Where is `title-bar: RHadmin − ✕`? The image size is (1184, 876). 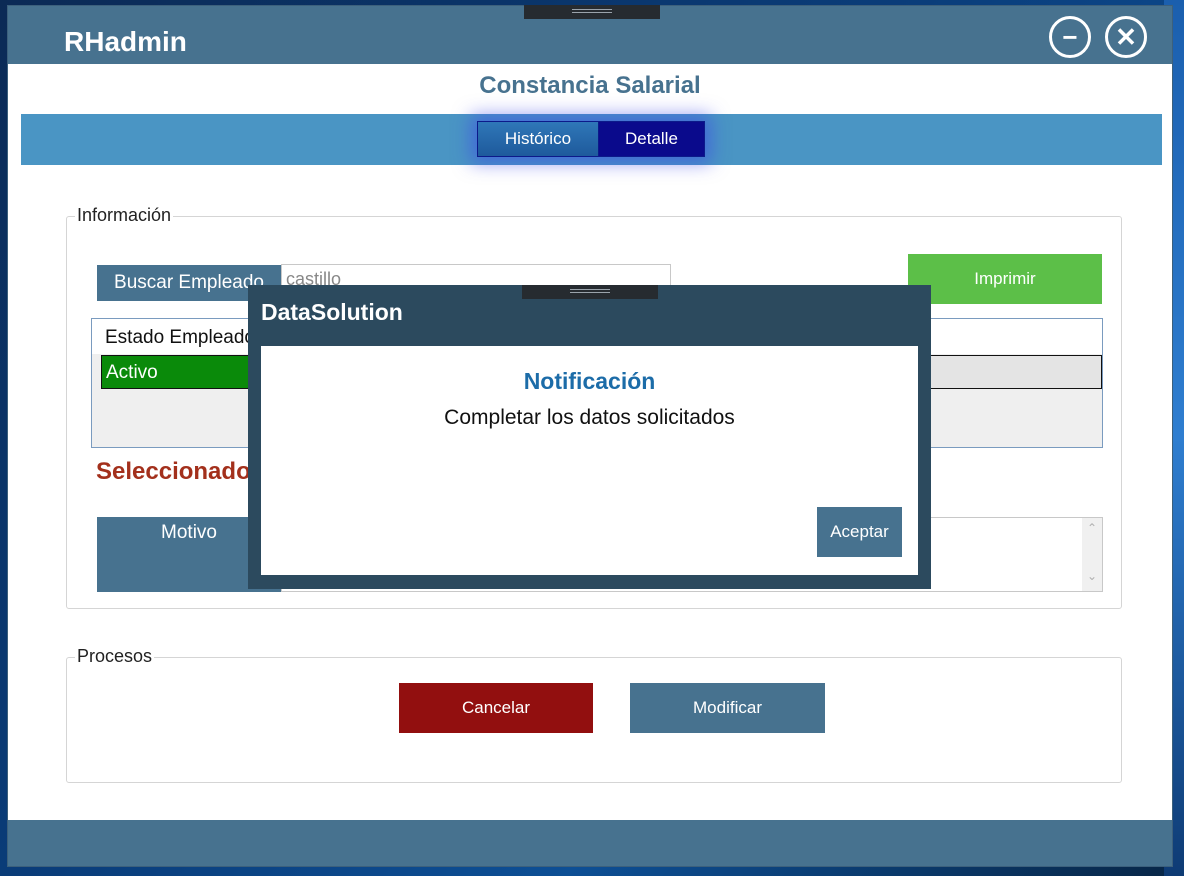 title-bar: RHadmin − ✕ is located at coordinates (590, 34).